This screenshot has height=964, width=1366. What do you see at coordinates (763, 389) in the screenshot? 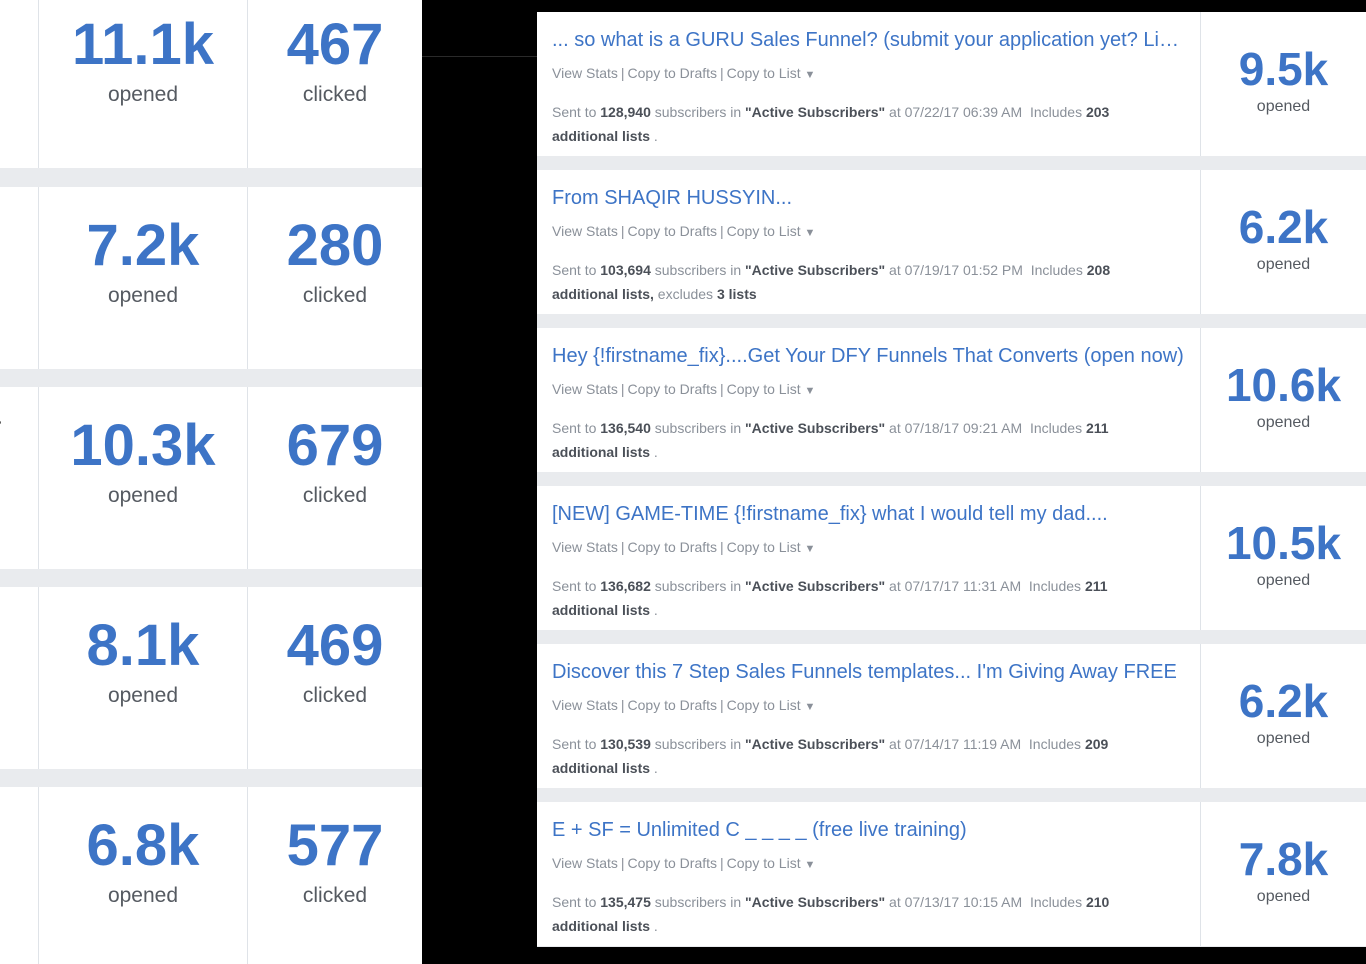
I see `copy-to-list-label: Copy to List` at bounding box center [763, 389].